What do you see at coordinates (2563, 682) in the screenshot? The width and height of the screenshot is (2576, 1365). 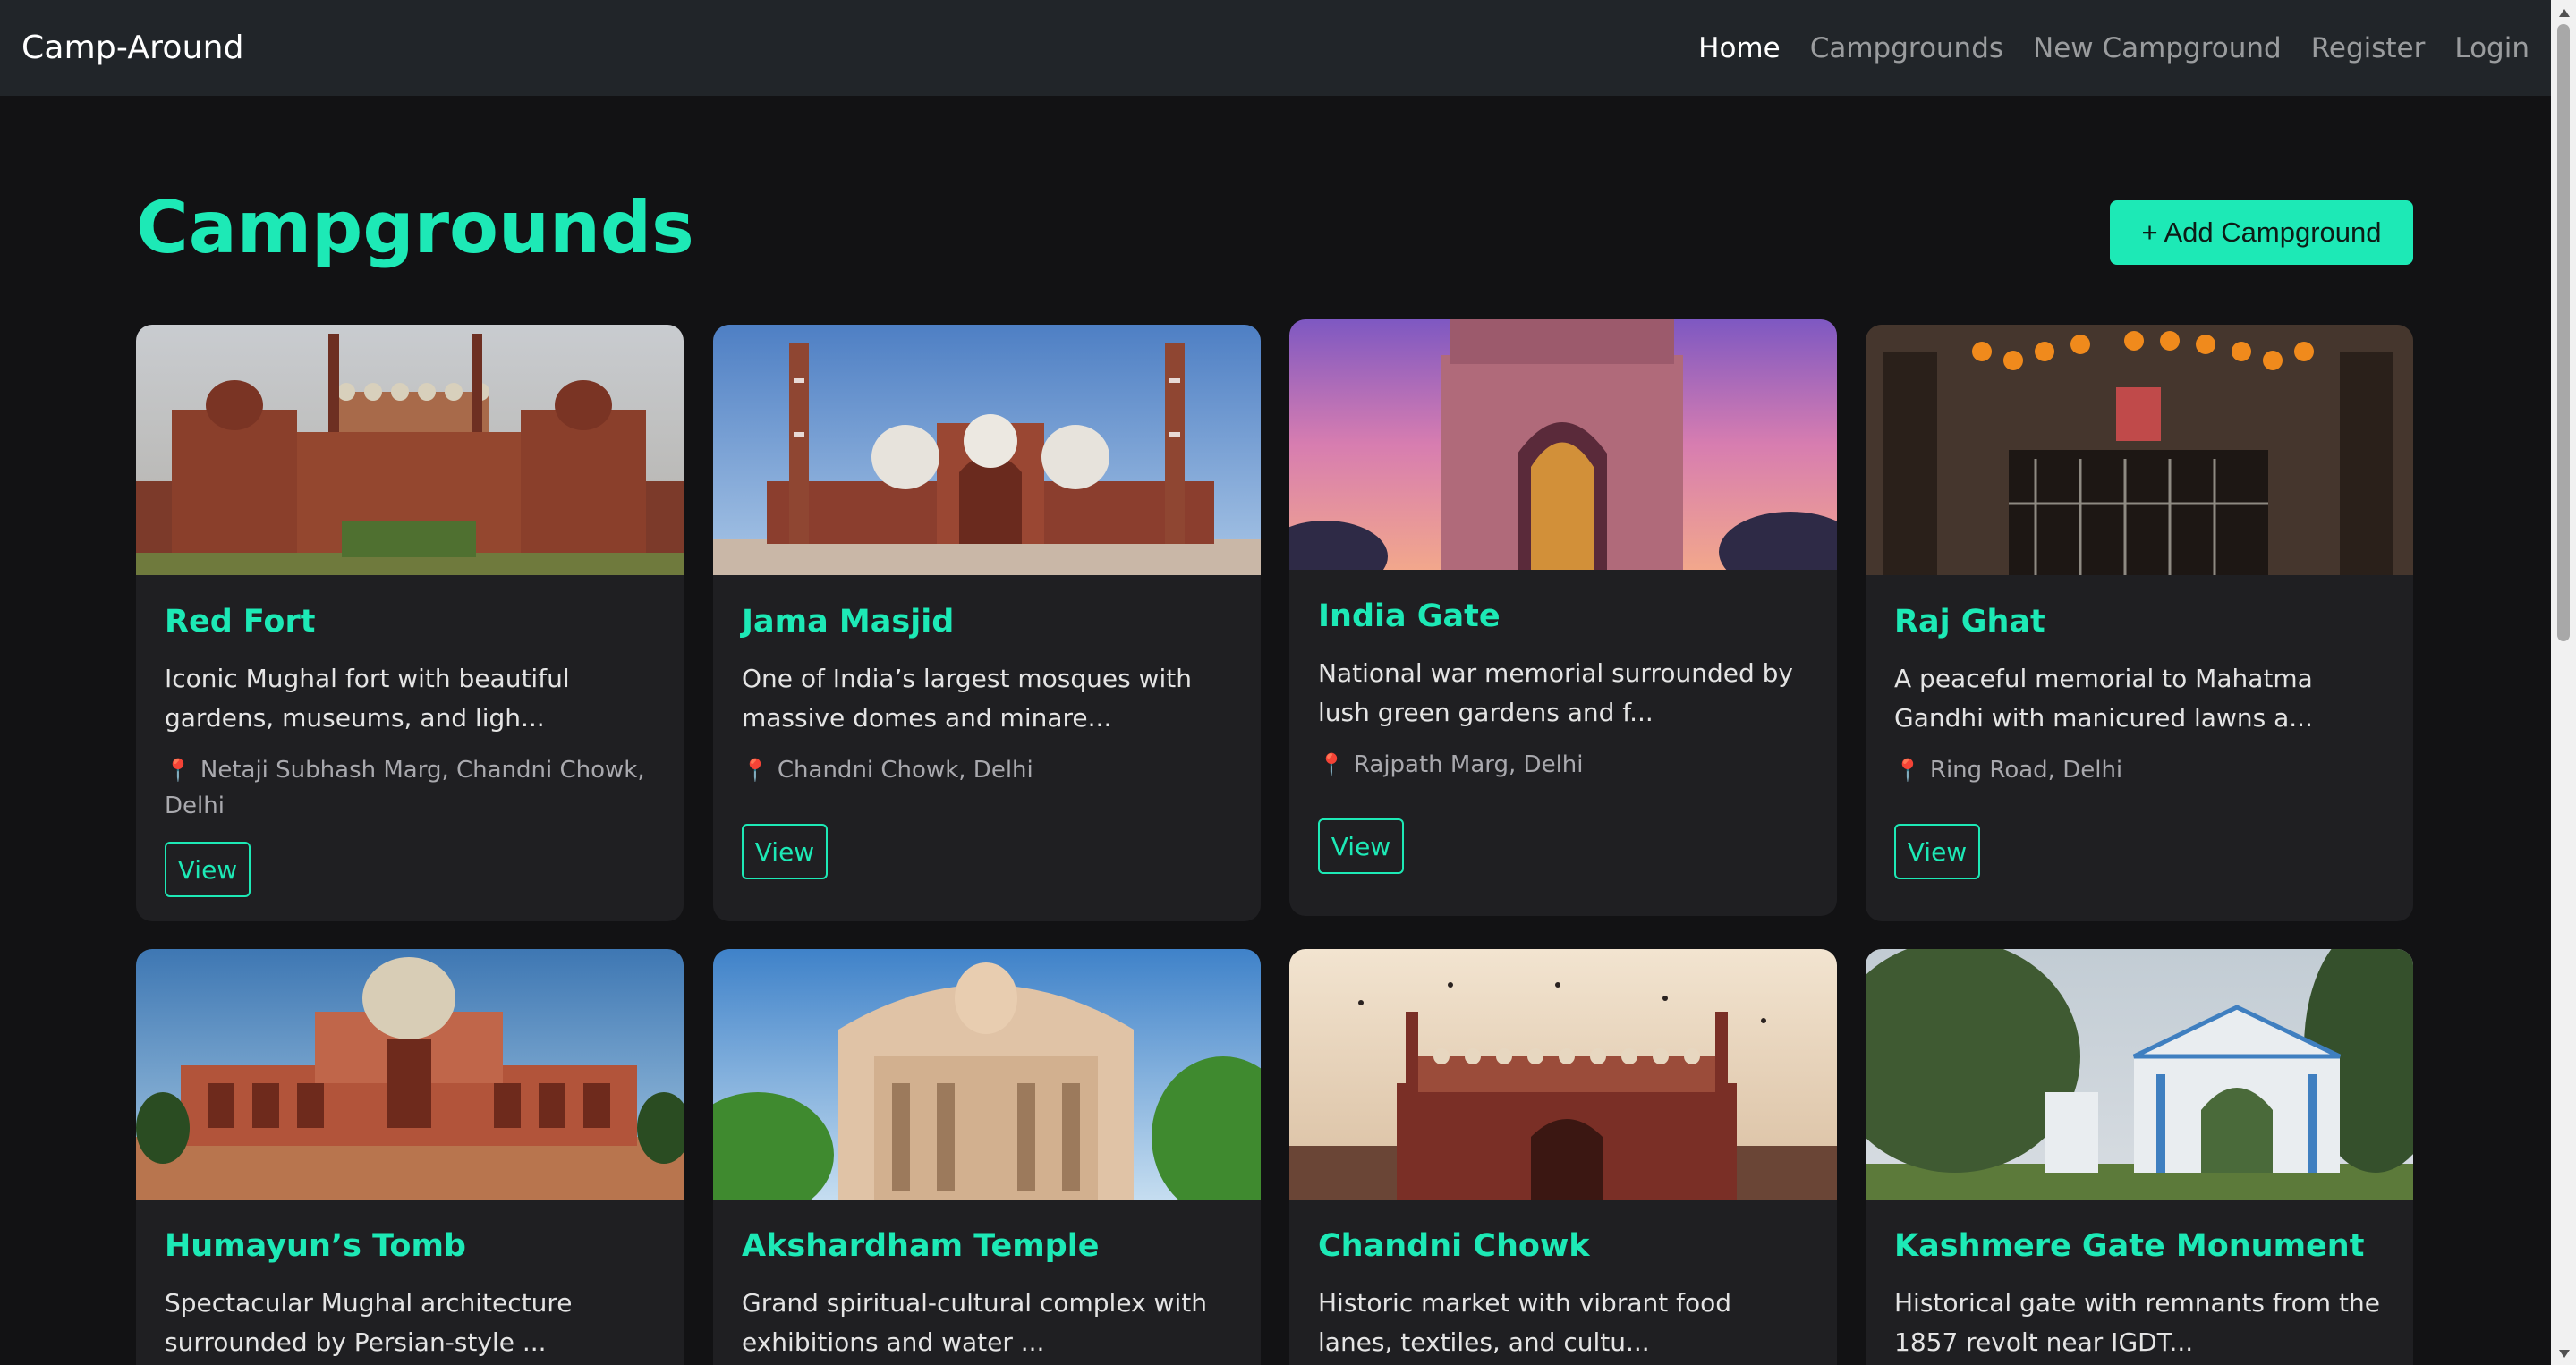 I see `page-scrollbar` at bounding box center [2563, 682].